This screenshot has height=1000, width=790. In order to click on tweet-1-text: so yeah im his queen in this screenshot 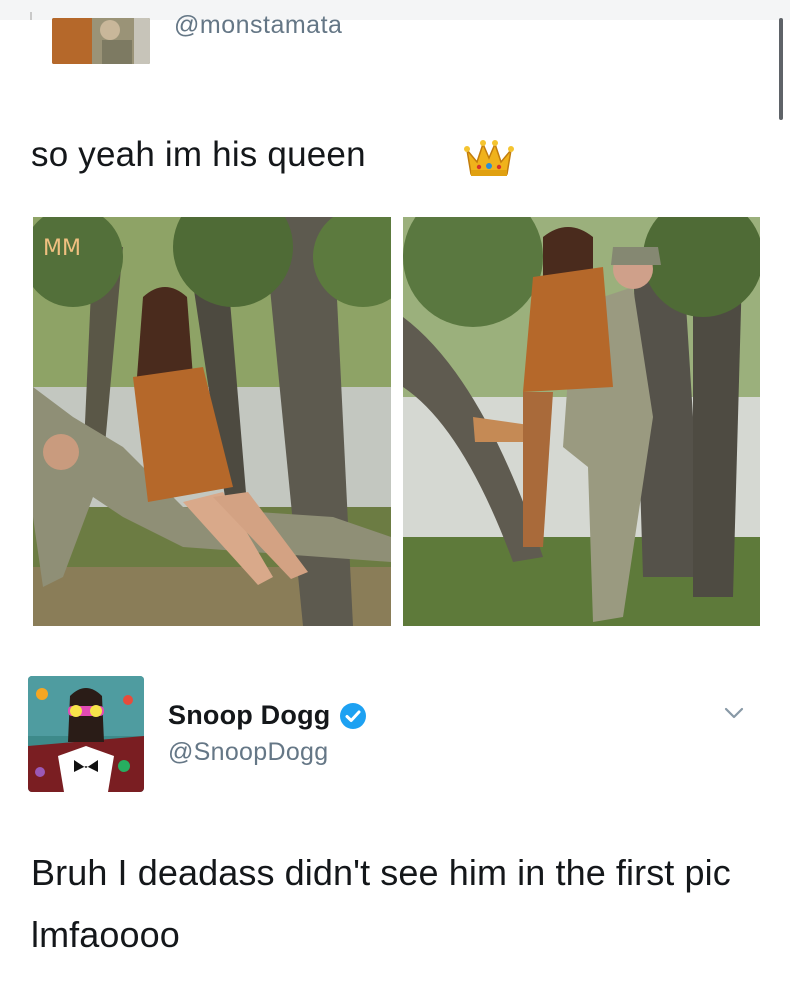, I will do `click(198, 154)`.